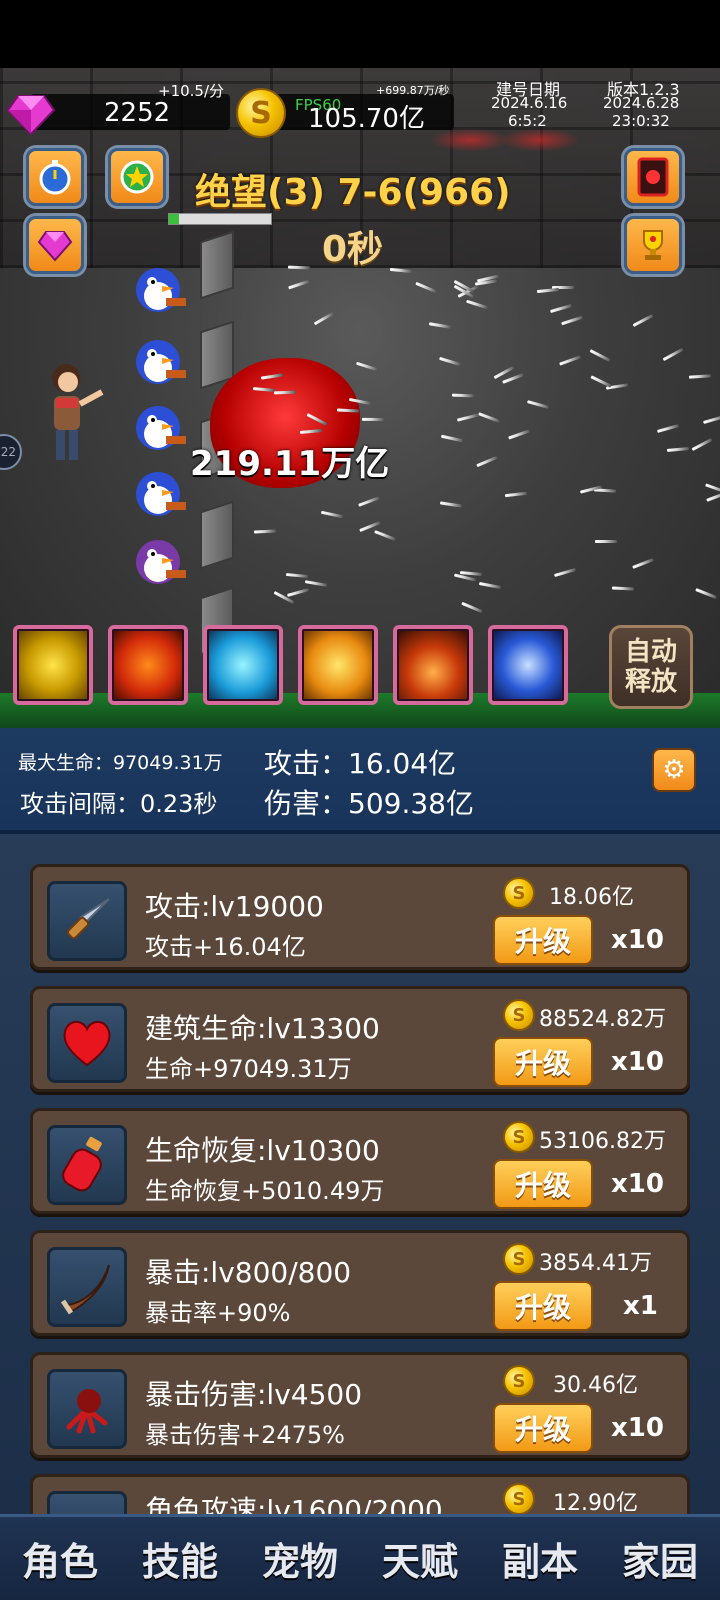 The width and height of the screenshot is (720, 1600). Describe the element at coordinates (85, 1289) in the screenshot. I see `horn-icon` at that location.